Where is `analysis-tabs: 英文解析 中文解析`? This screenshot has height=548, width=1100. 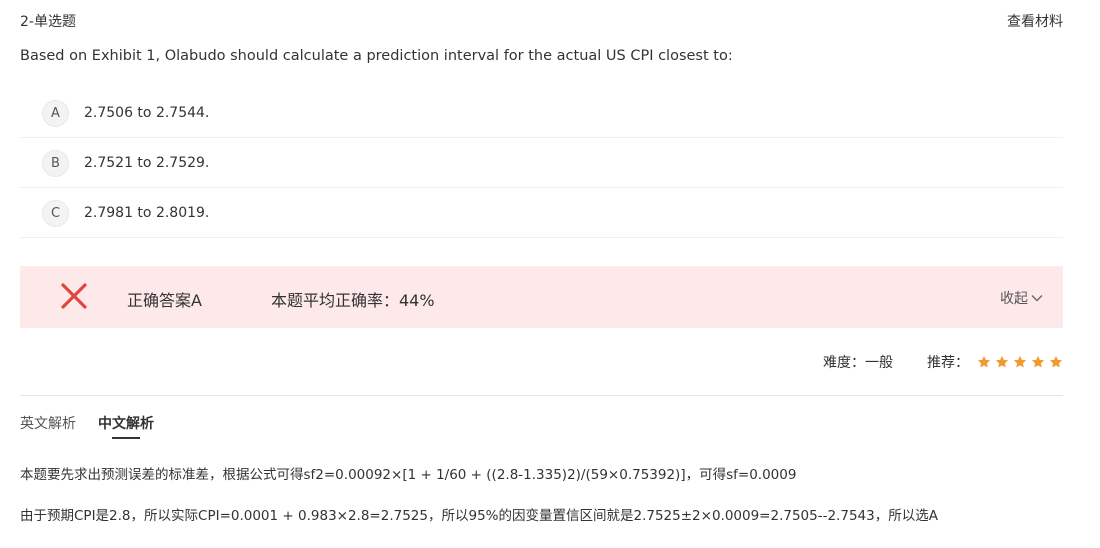 analysis-tabs: 英文解析 中文解析 is located at coordinates (98, 426).